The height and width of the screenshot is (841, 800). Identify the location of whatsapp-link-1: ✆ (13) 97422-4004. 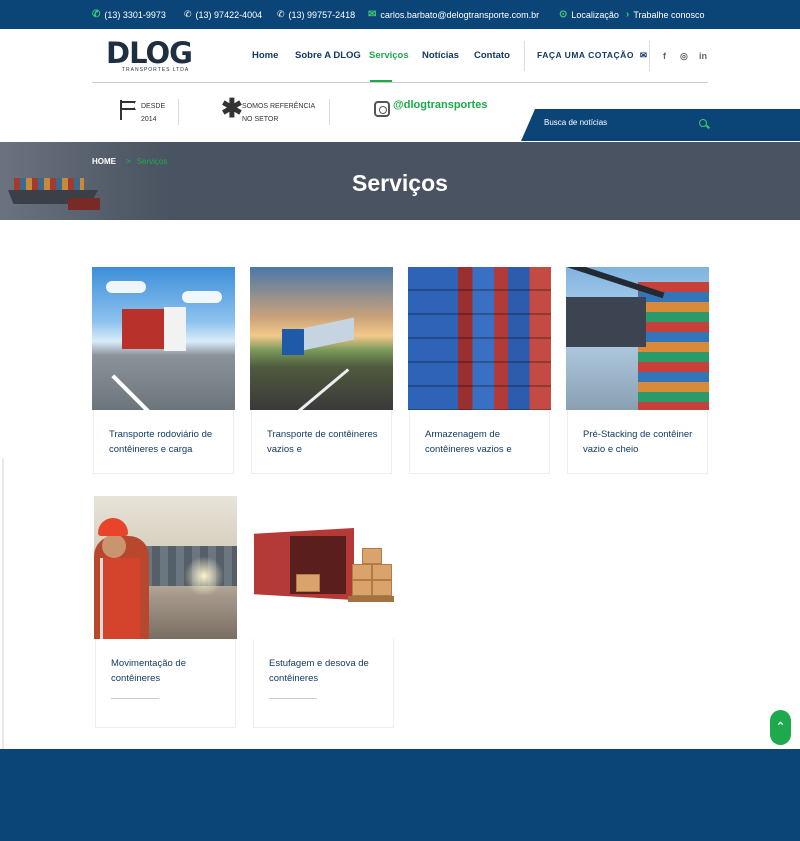
(223, 14).